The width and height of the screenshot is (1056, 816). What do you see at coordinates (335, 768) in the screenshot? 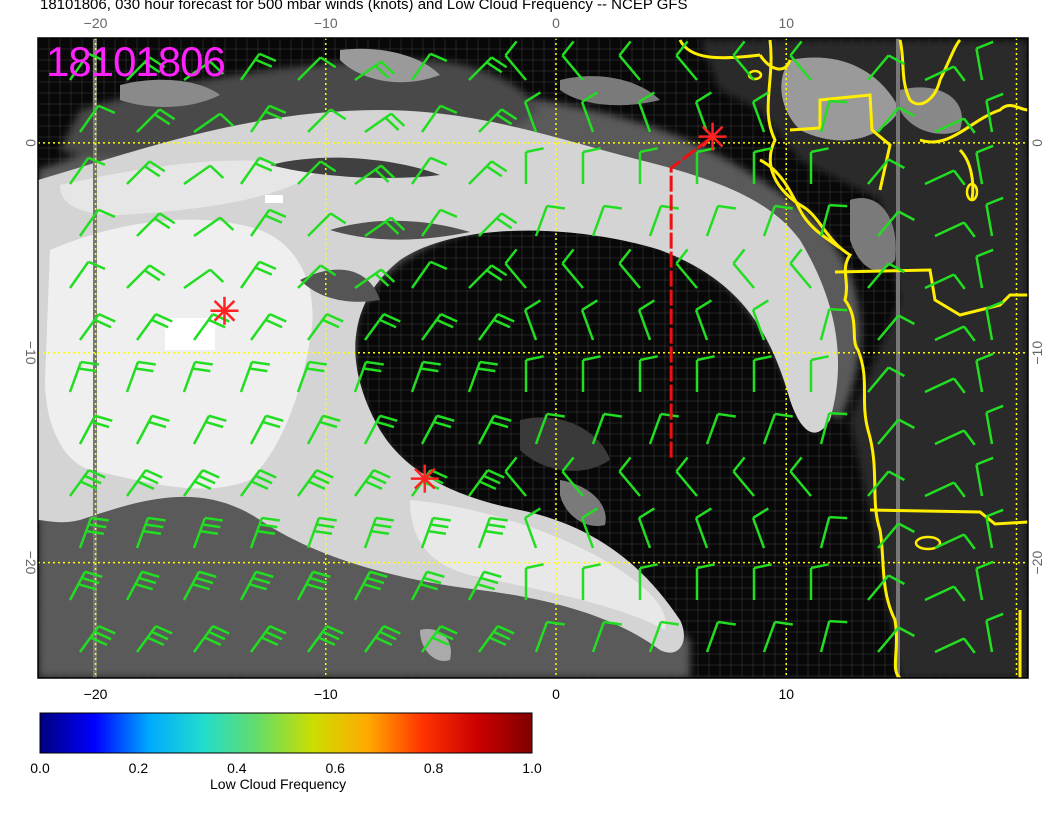
I see `colorbar-tick-label: 0.6` at bounding box center [335, 768].